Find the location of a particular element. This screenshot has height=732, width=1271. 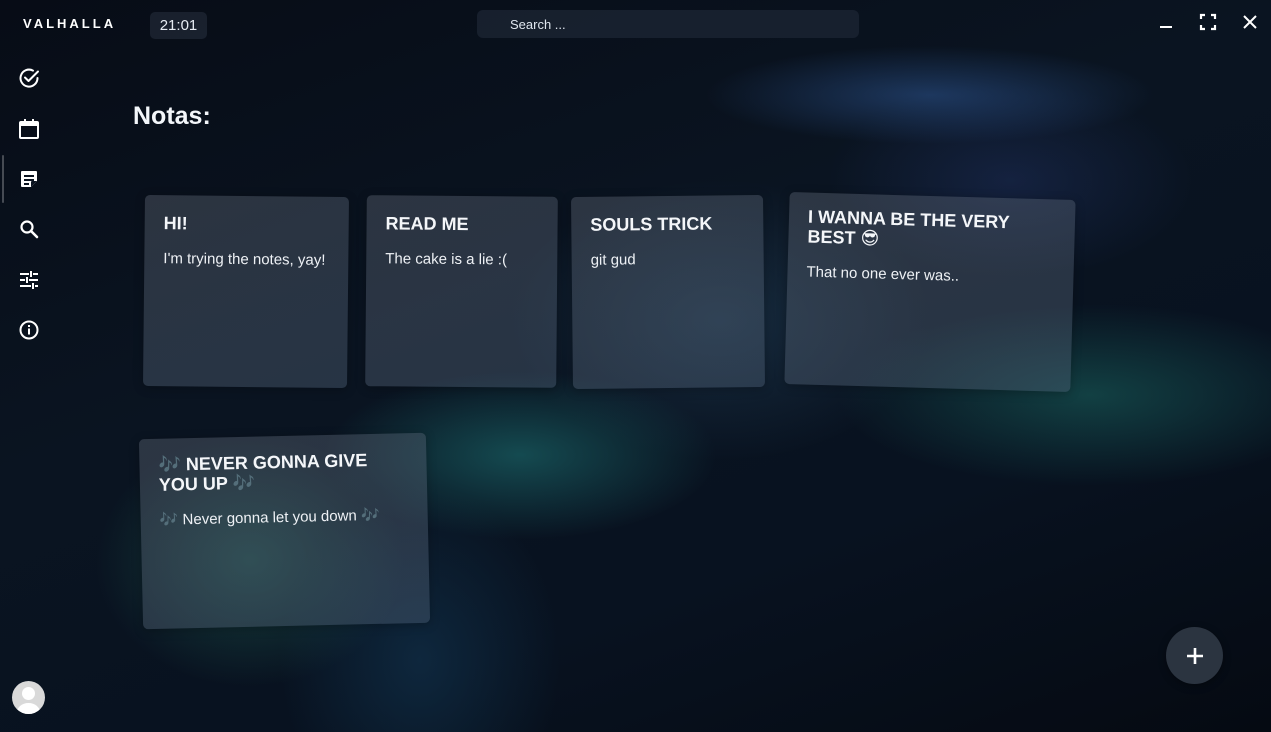

sidebar-item-info is located at coordinates (29, 330).